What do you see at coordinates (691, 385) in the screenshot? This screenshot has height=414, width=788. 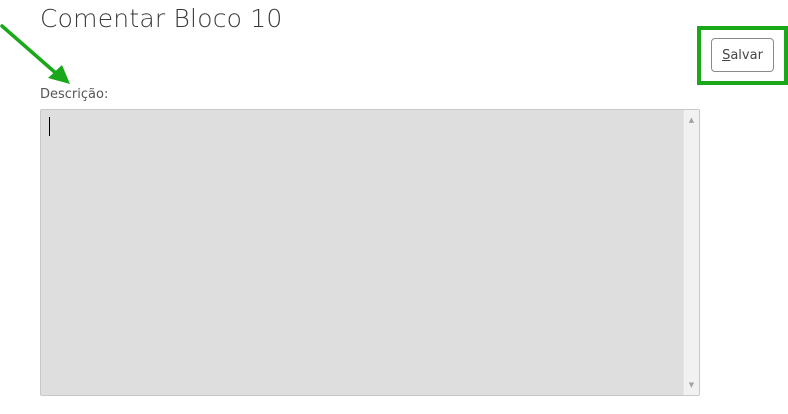 I see `scroll-down-icon: ▼` at bounding box center [691, 385].